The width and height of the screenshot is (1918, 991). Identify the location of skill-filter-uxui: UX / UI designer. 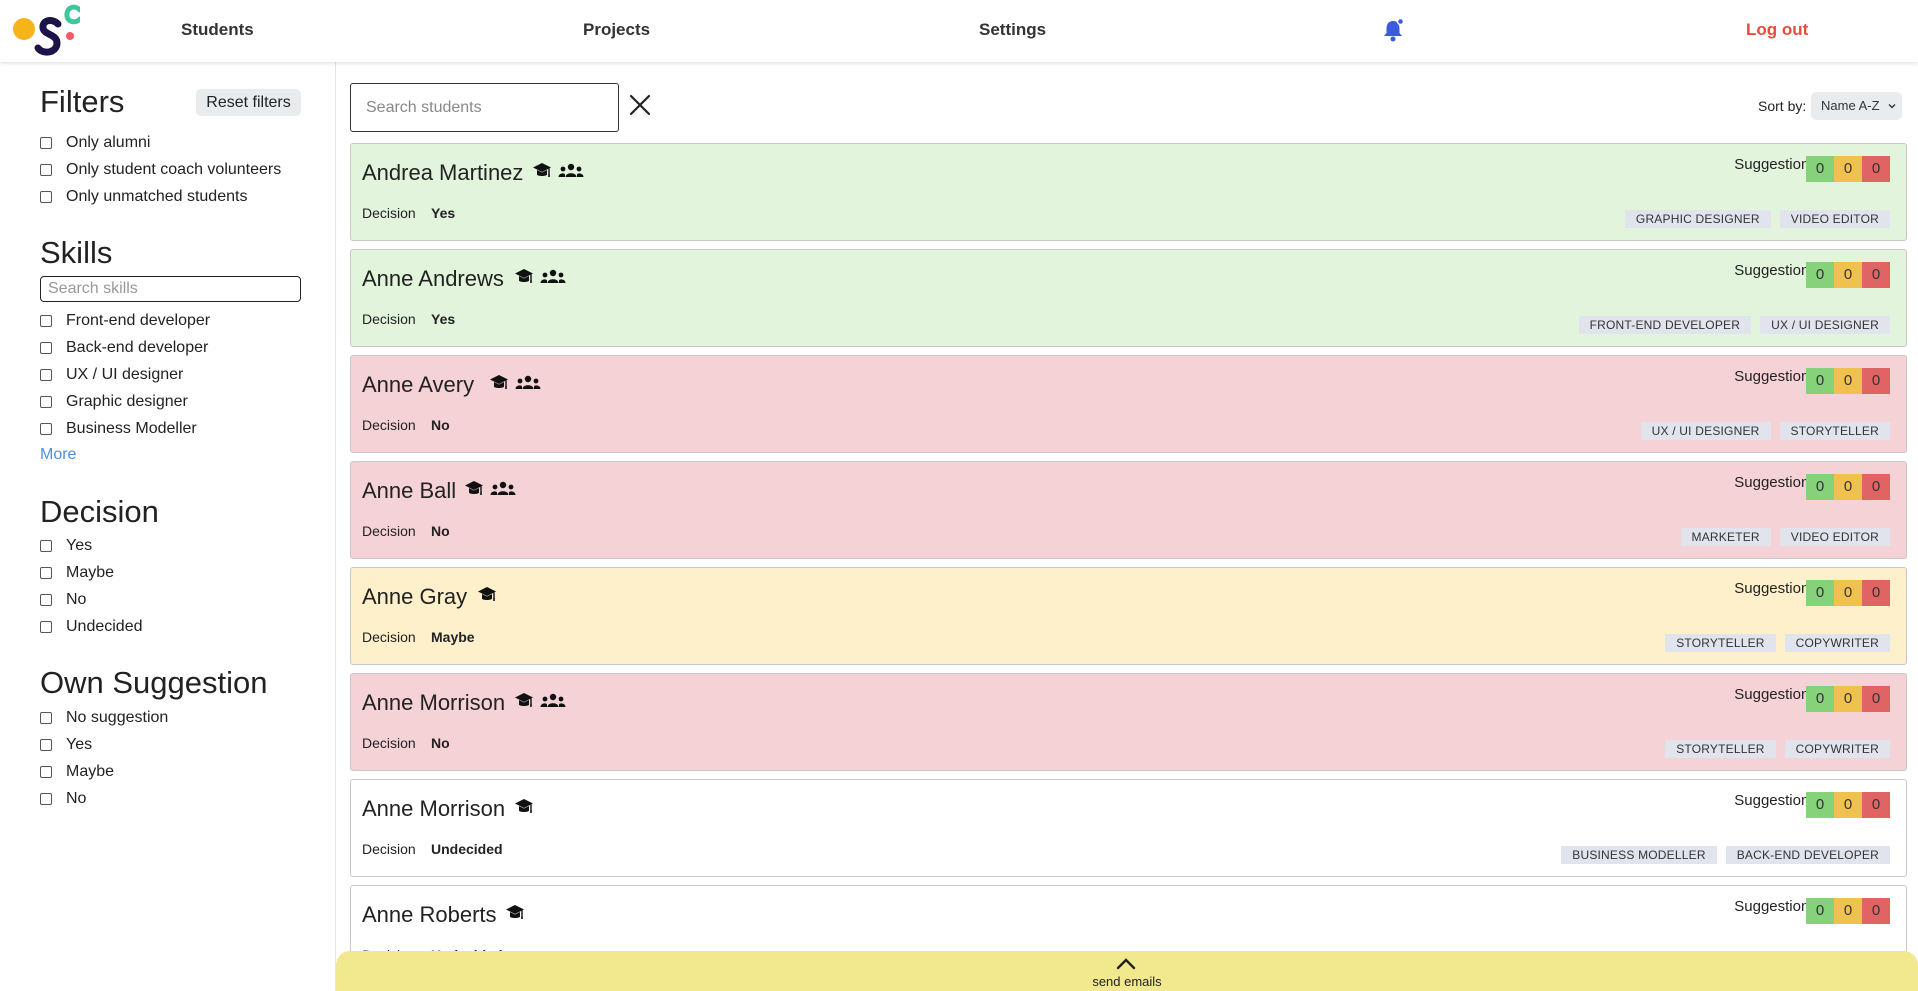
(111, 375).